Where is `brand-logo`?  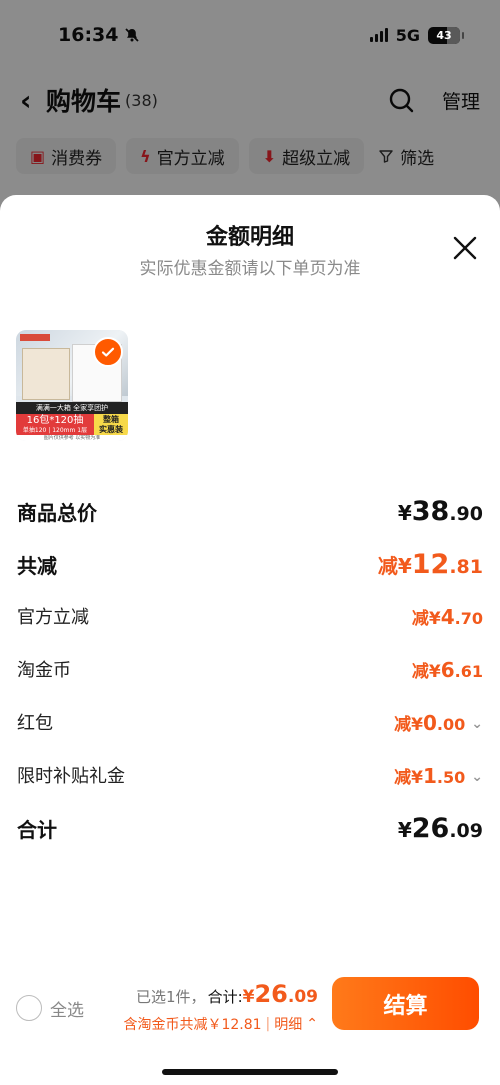 brand-logo is located at coordinates (35, 337).